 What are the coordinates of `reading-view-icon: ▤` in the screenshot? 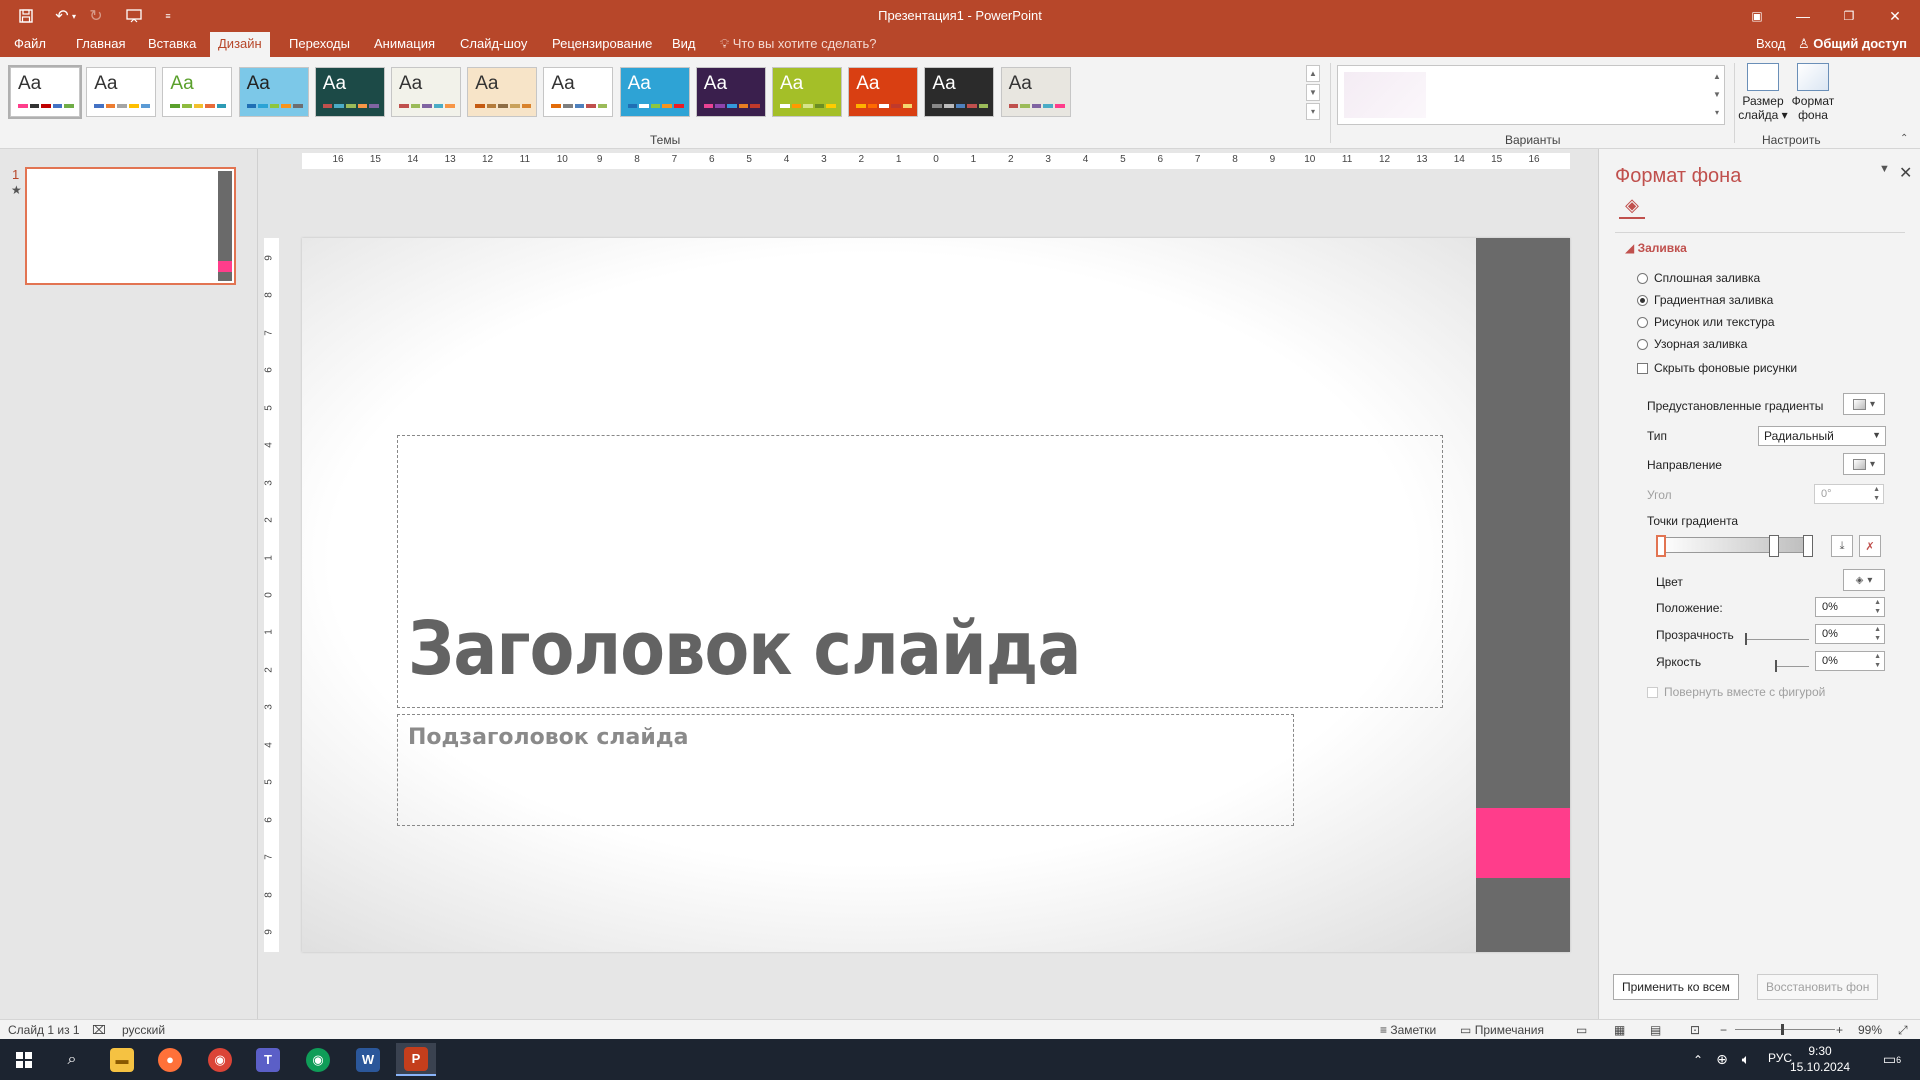 It's located at (1655, 1030).